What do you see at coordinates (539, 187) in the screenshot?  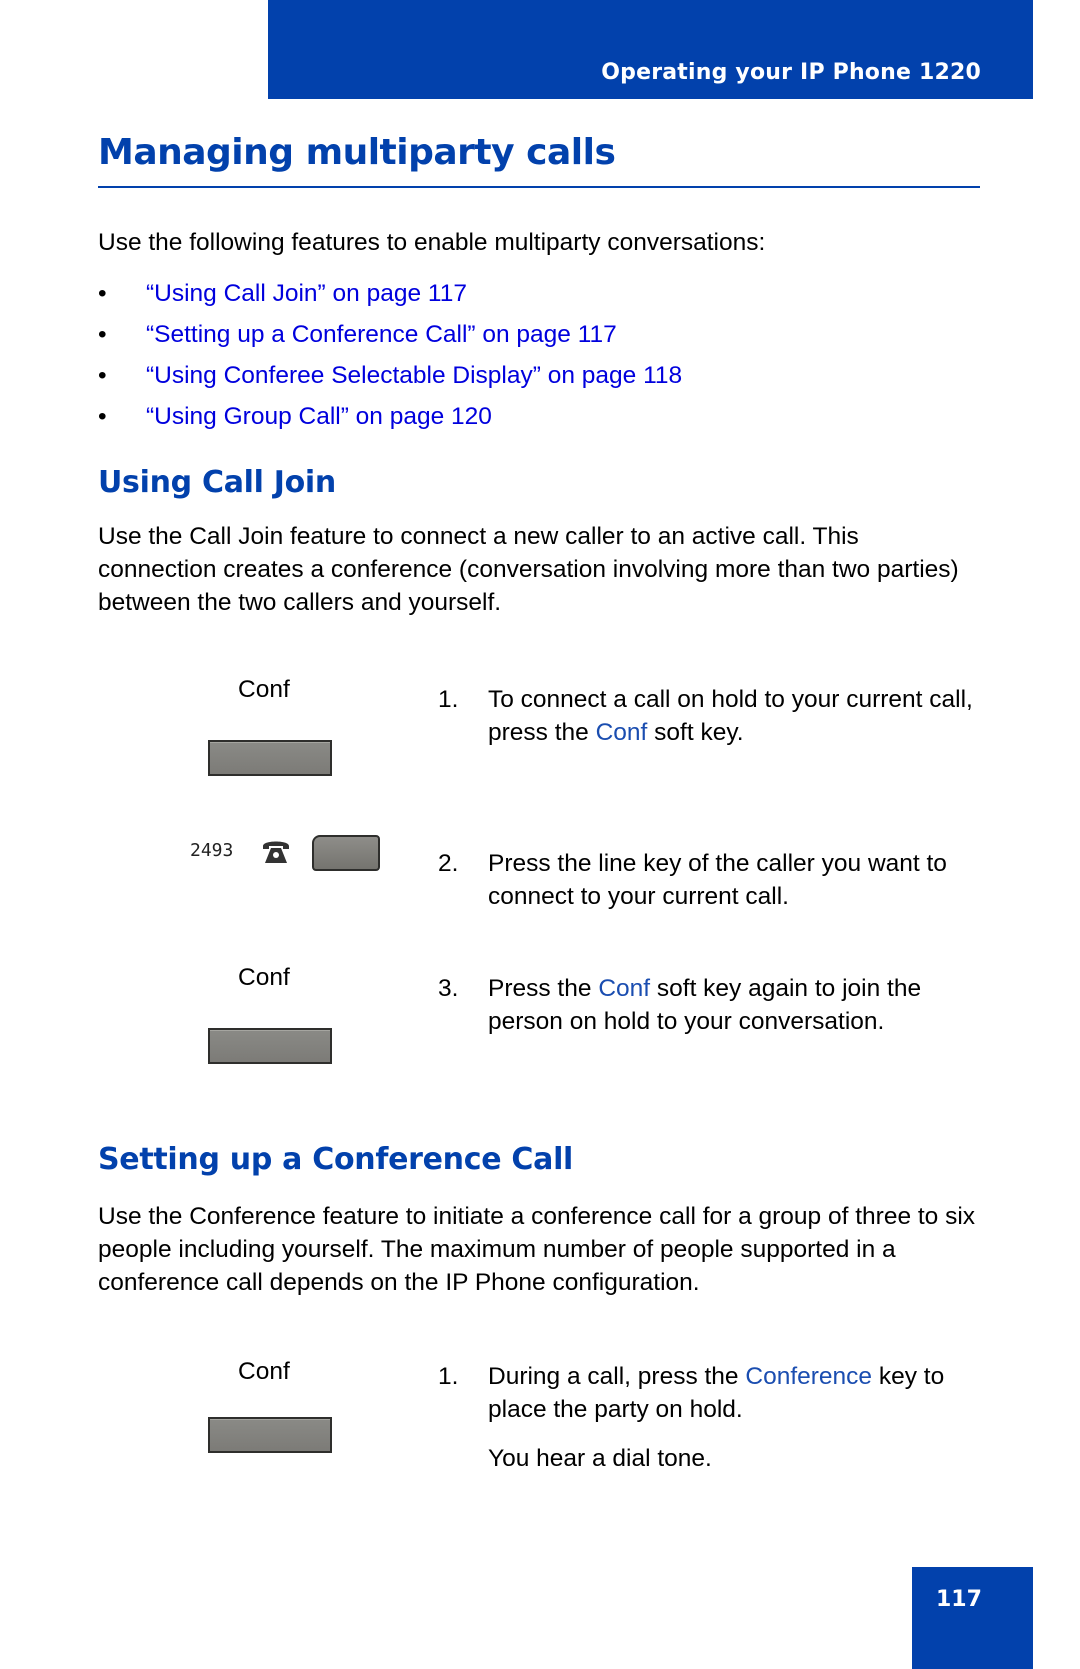 I see `title-divider` at bounding box center [539, 187].